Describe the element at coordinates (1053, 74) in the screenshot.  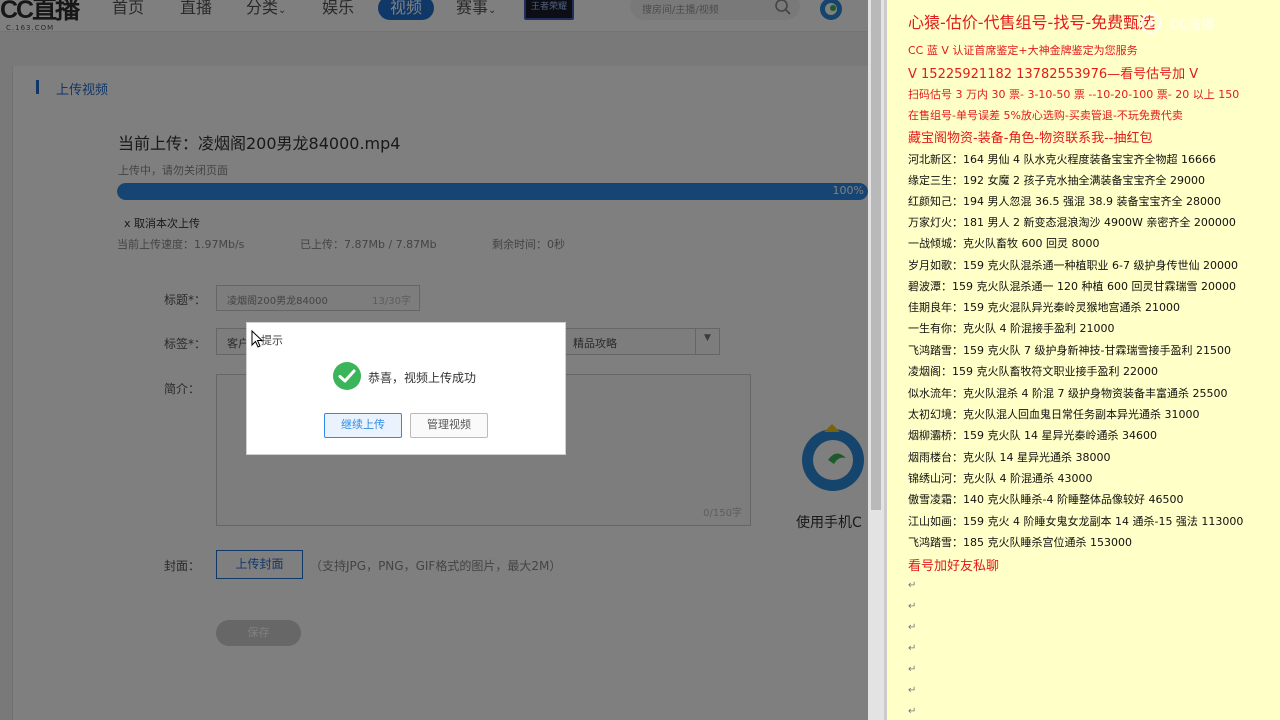
I see `notes-red-line: V 15225921182 13782553976—看号估号加 V` at that location.